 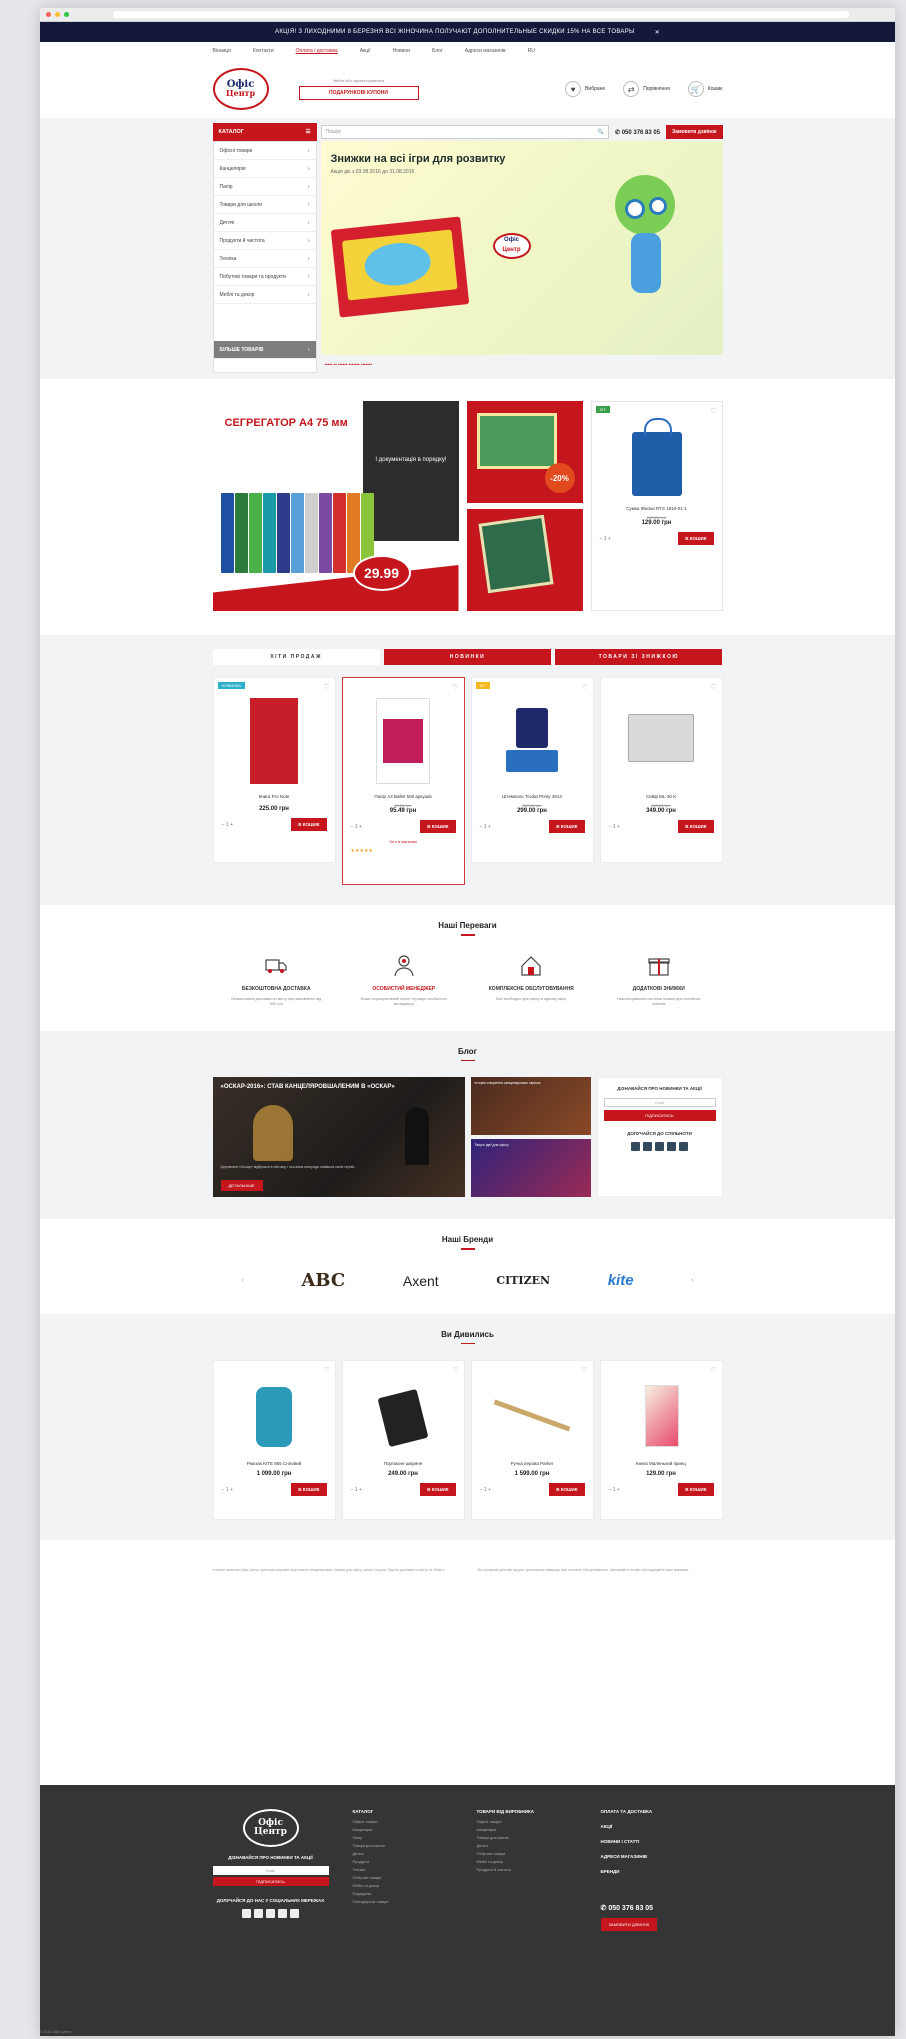 I want to click on cart-link: 🛒 Кошик, so click(x=705, y=89).